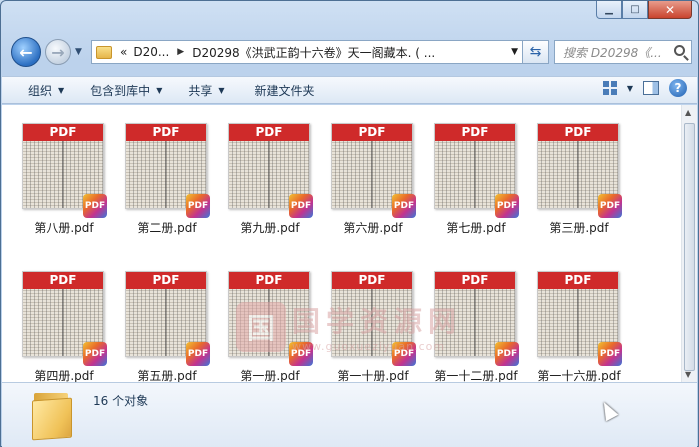  I want to click on include-in-library-label: 包含到库中, so click(120, 90).